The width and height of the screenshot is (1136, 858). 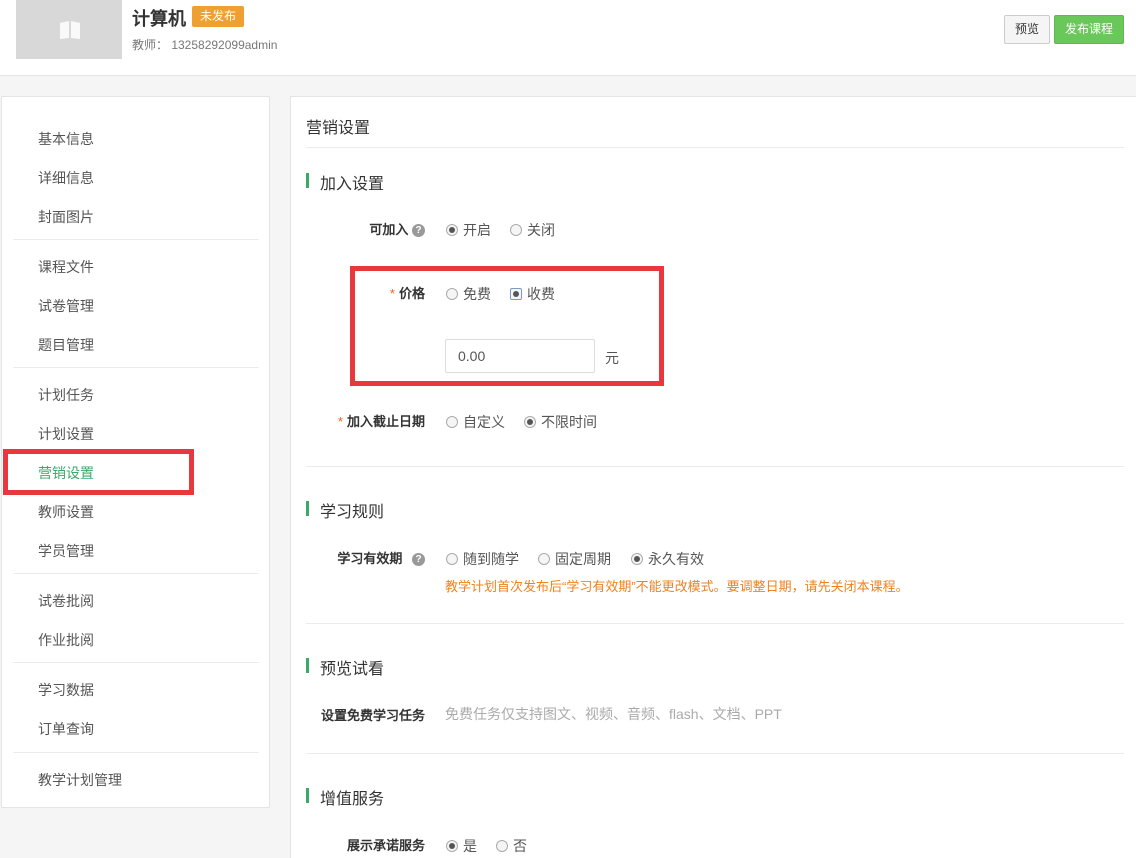 I want to click on course-cover-image, so click(x=69, y=29).